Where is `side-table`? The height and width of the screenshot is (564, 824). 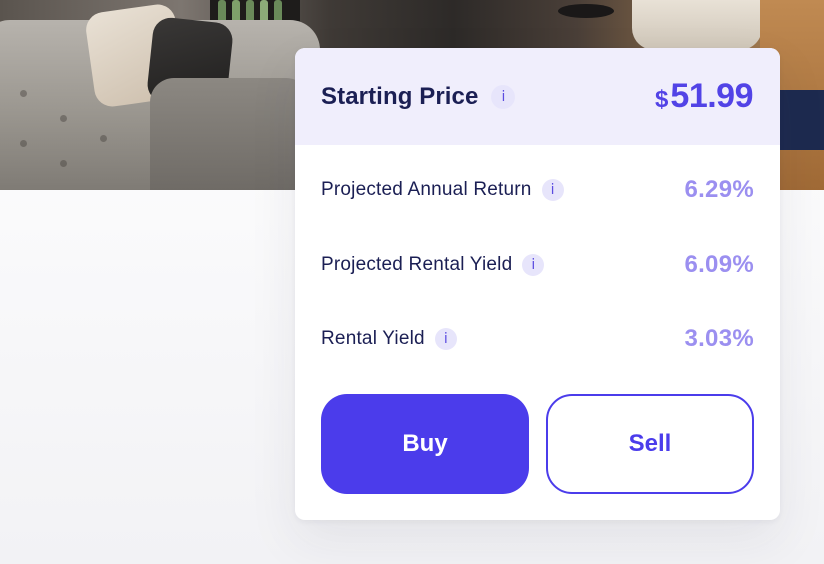 side-table is located at coordinates (586, 11).